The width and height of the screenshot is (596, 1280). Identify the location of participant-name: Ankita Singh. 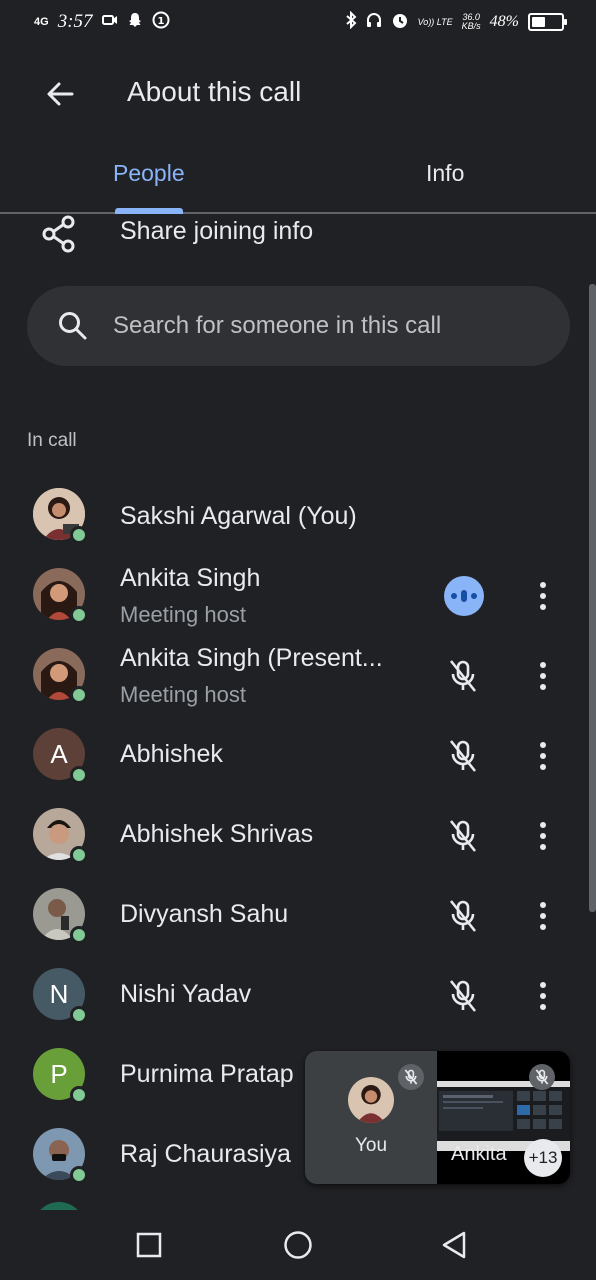
(190, 578).